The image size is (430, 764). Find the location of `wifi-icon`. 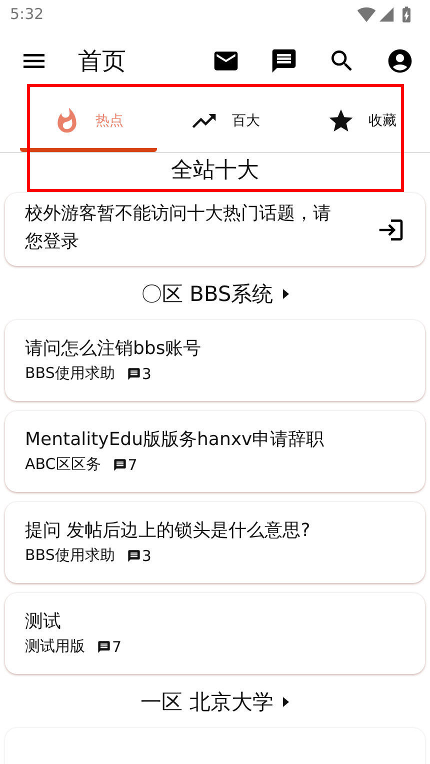

wifi-icon is located at coordinates (366, 14).